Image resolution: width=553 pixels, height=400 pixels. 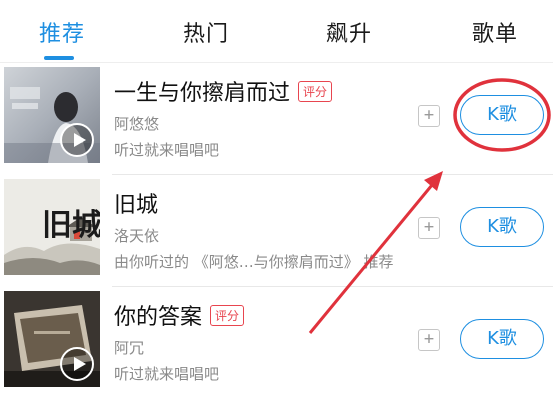 What do you see at coordinates (136, 205) in the screenshot?
I see `song-title: 旧城` at bounding box center [136, 205].